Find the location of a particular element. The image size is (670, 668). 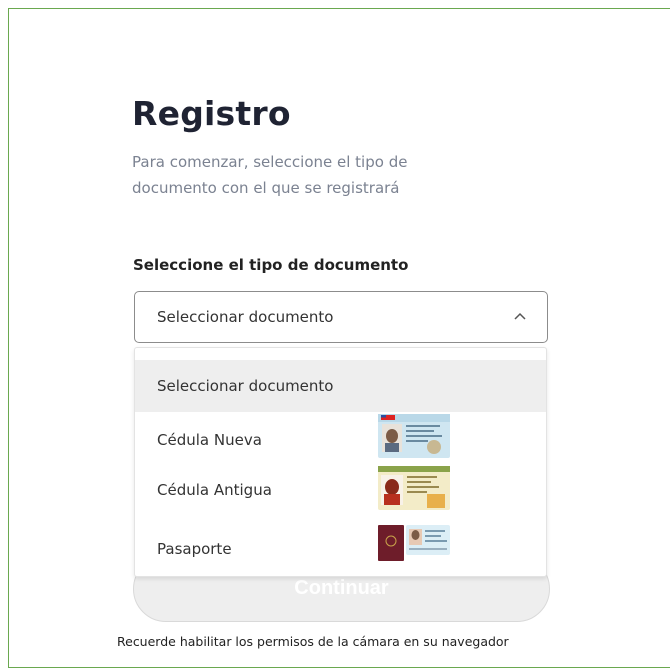

option-cedula-nueva: Cédula Nueva is located at coordinates (340, 439).